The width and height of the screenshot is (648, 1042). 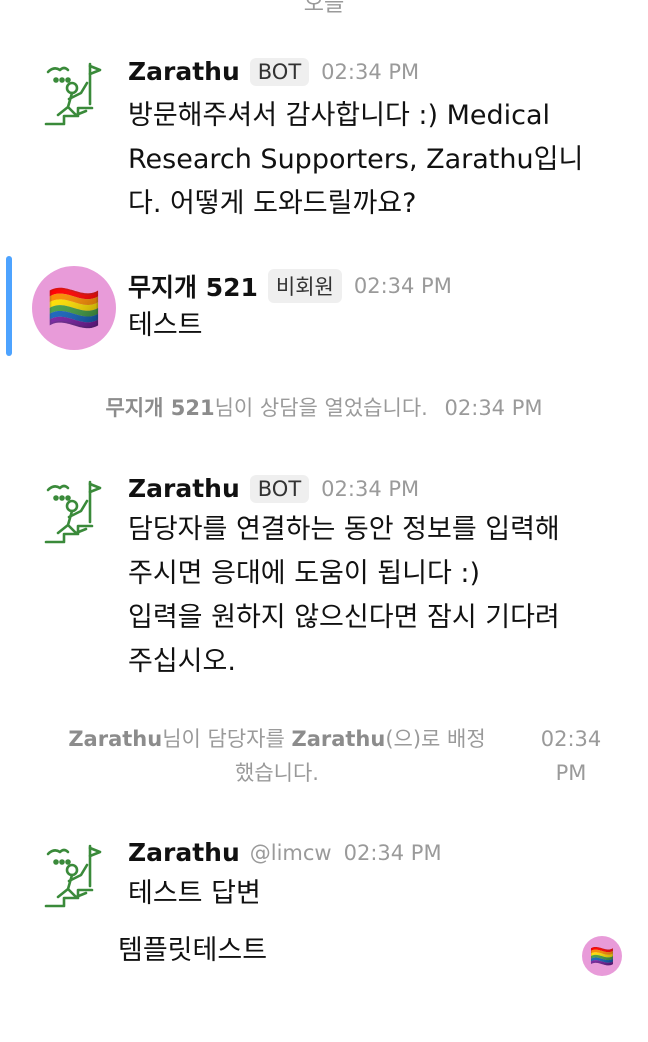 I want to click on rainbow-flag-icon: 🏳️‍🌈, so click(x=74, y=308).